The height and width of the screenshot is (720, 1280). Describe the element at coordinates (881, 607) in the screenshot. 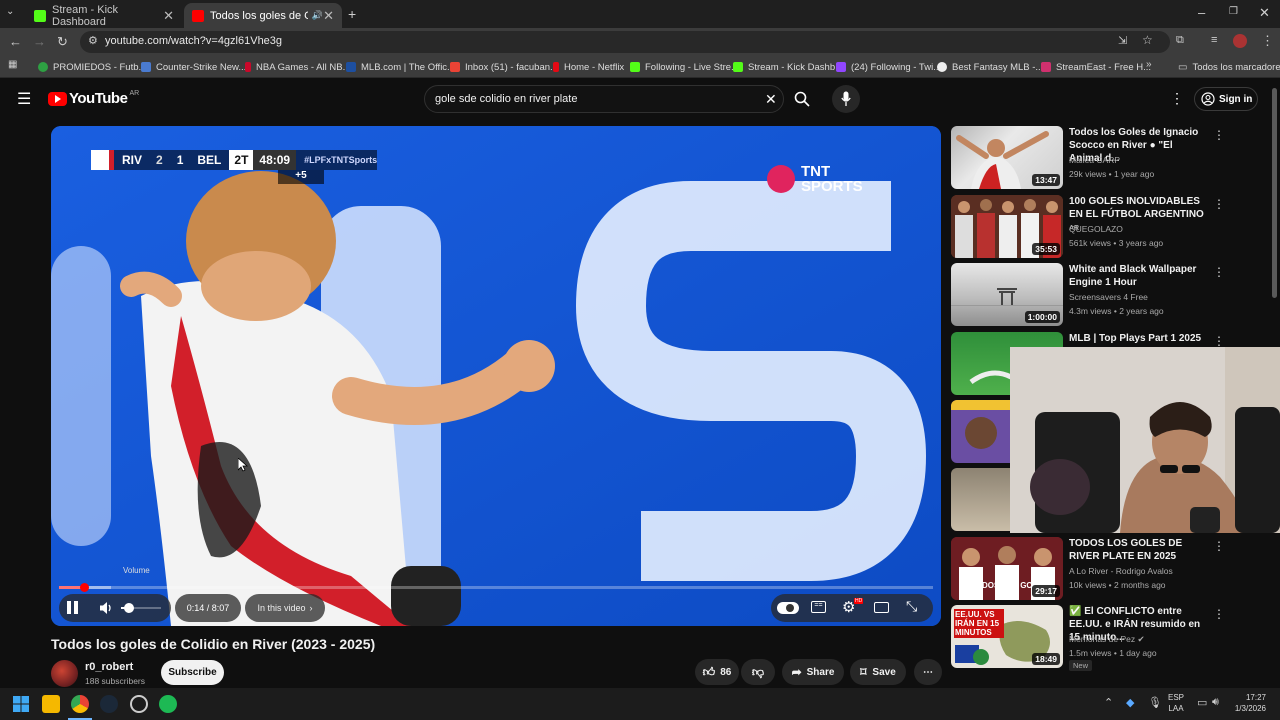

I see `theater-mode-icon` at that location.